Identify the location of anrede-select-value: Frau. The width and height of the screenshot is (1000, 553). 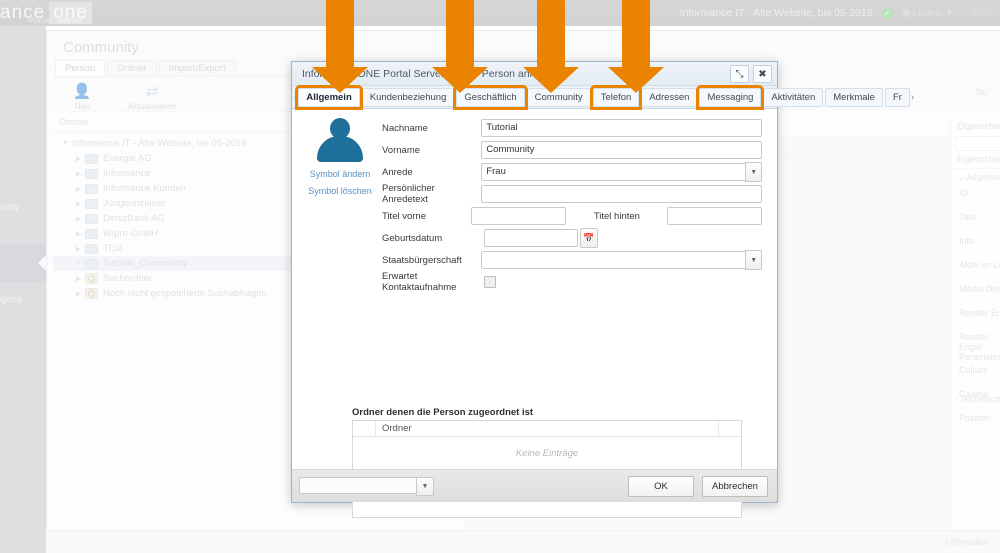
(613, 172).